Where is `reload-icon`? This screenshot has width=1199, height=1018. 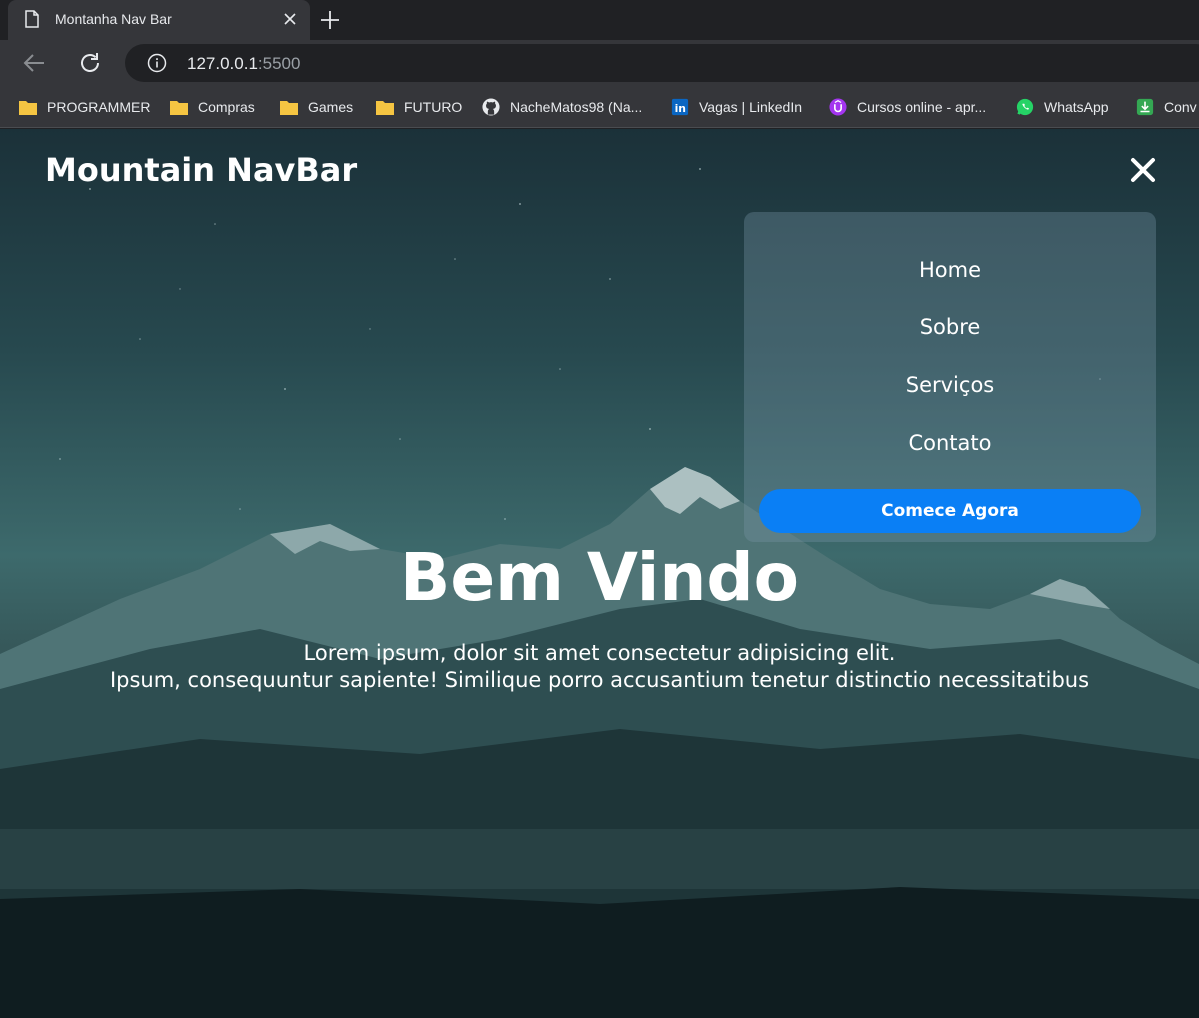
reload-icon is located at coordinates (90, 63).